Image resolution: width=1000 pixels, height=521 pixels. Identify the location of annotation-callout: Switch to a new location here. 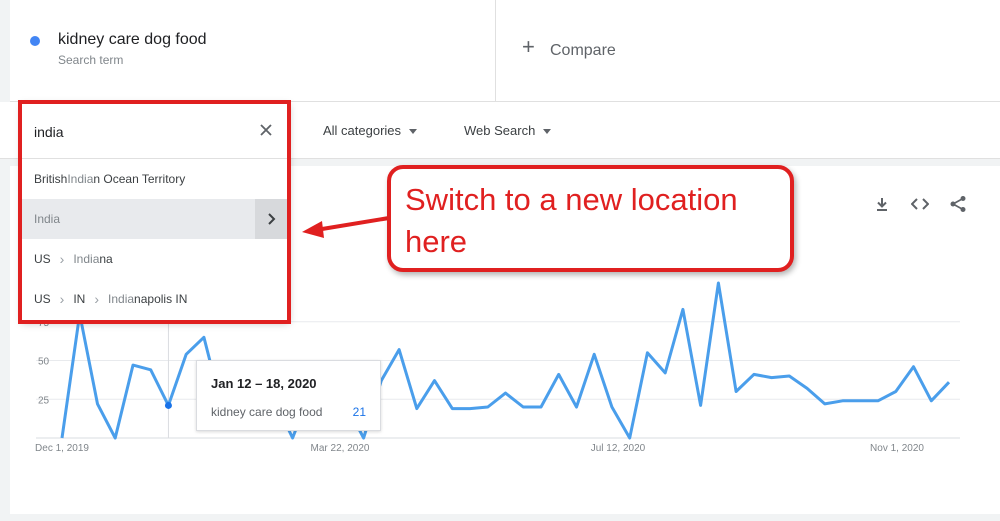
(590, 218).